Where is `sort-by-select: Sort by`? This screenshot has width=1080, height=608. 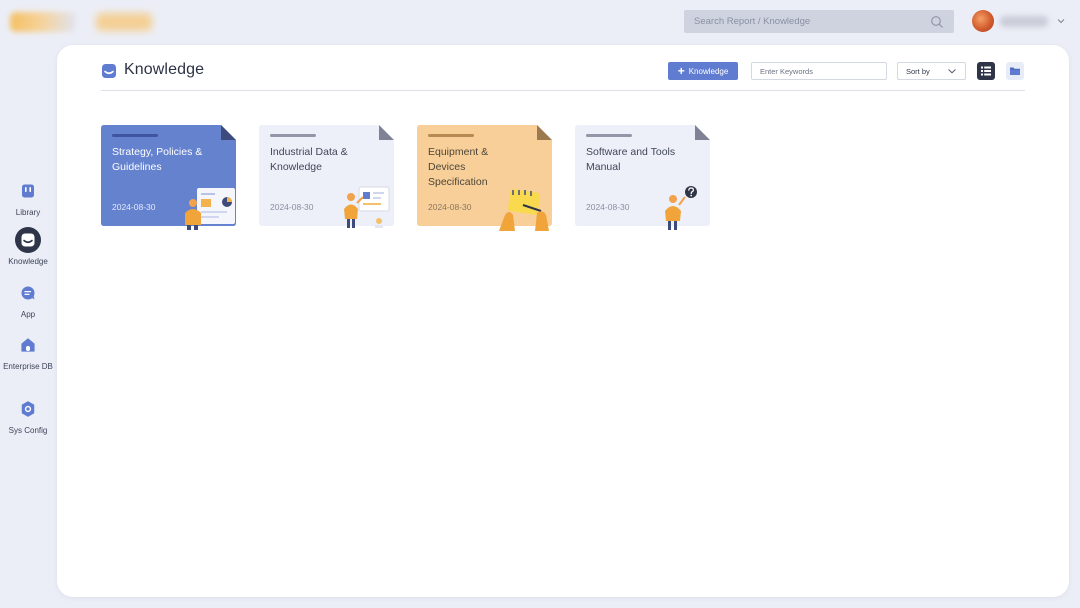
sort-by-select: Sort by is located at coordinates (931, 71).